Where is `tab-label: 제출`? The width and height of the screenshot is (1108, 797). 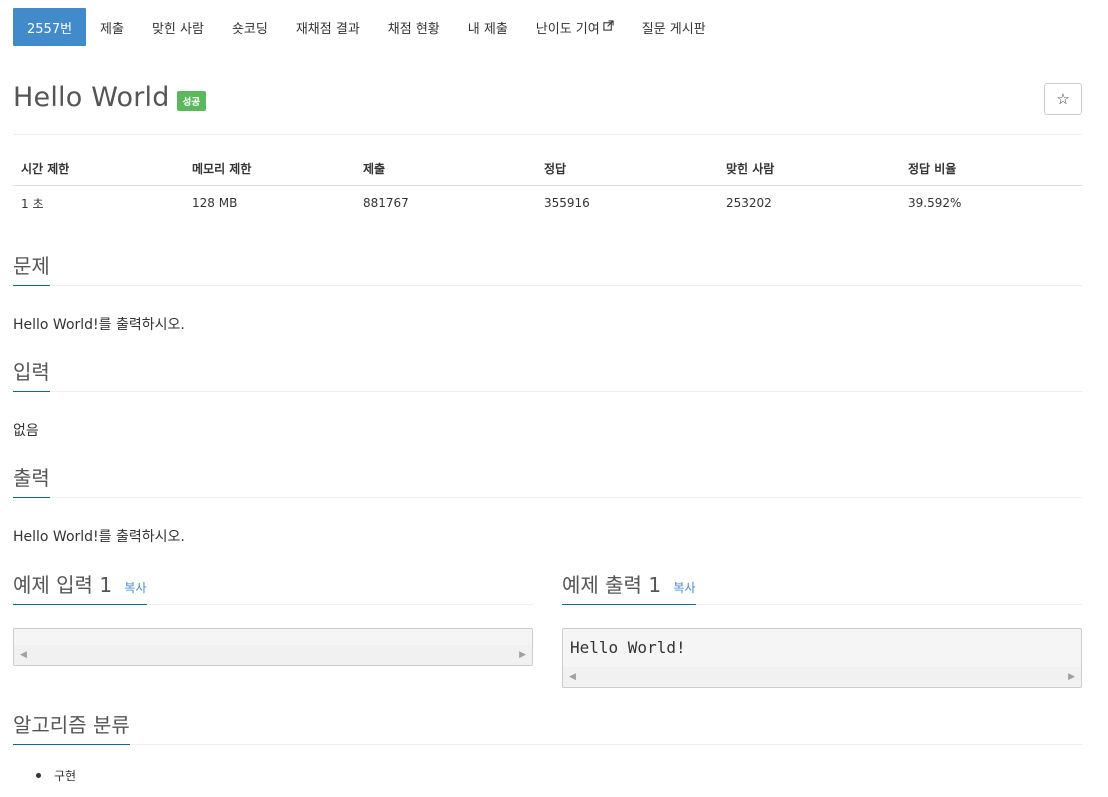 tab-label: 제출 is located at coordinates (112, 29).